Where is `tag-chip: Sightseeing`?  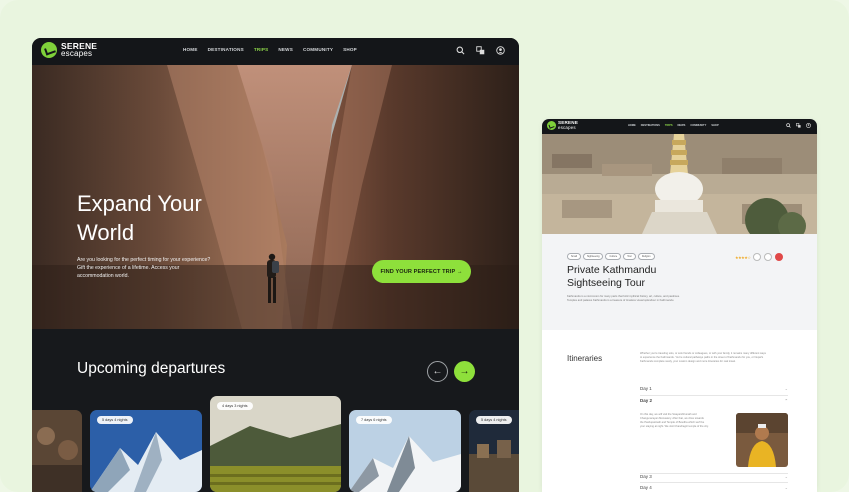 tag-chip: Sightseeing is located at coordinates (593, 256).